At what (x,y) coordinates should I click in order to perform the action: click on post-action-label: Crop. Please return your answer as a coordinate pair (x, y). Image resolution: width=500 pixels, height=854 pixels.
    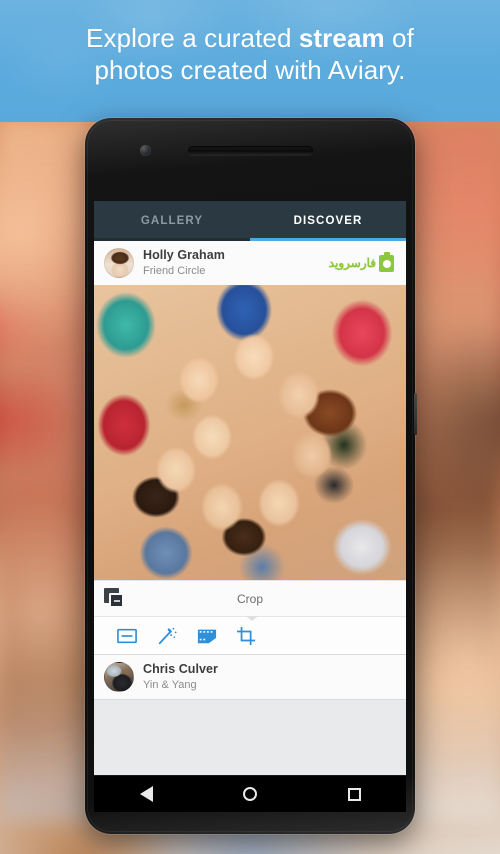
    Looking at the image, I should click on (249, 598).